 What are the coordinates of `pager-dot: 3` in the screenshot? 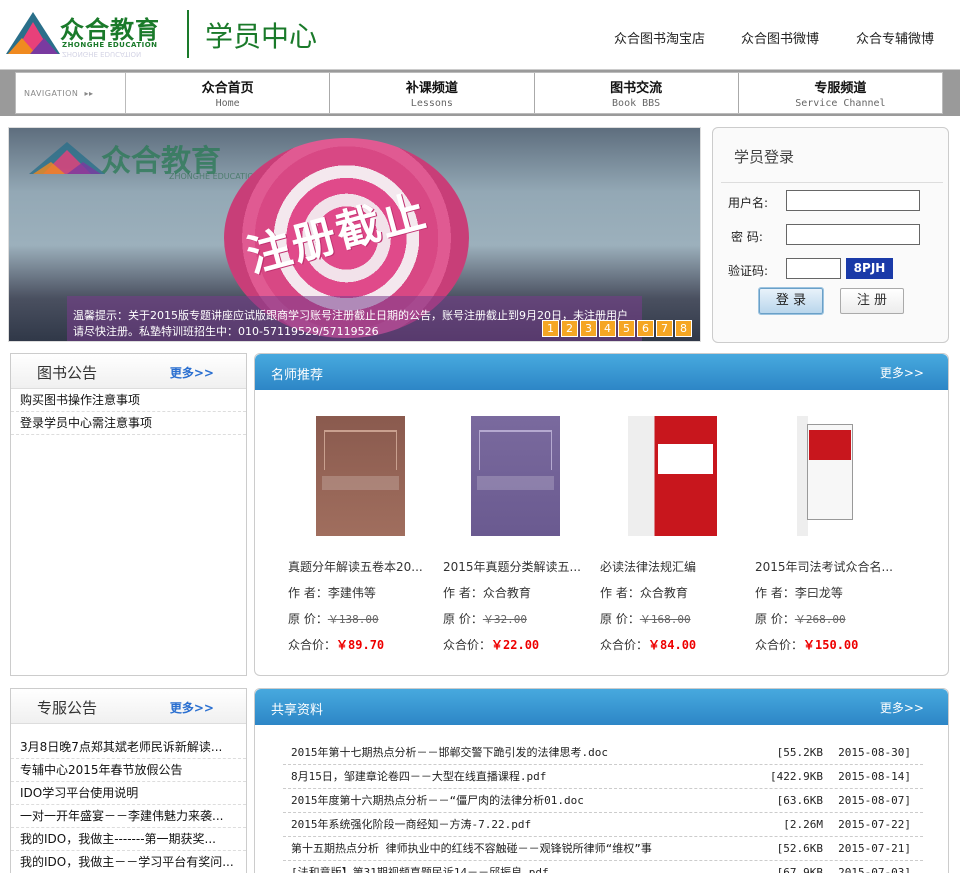 It's located at (588, 328).